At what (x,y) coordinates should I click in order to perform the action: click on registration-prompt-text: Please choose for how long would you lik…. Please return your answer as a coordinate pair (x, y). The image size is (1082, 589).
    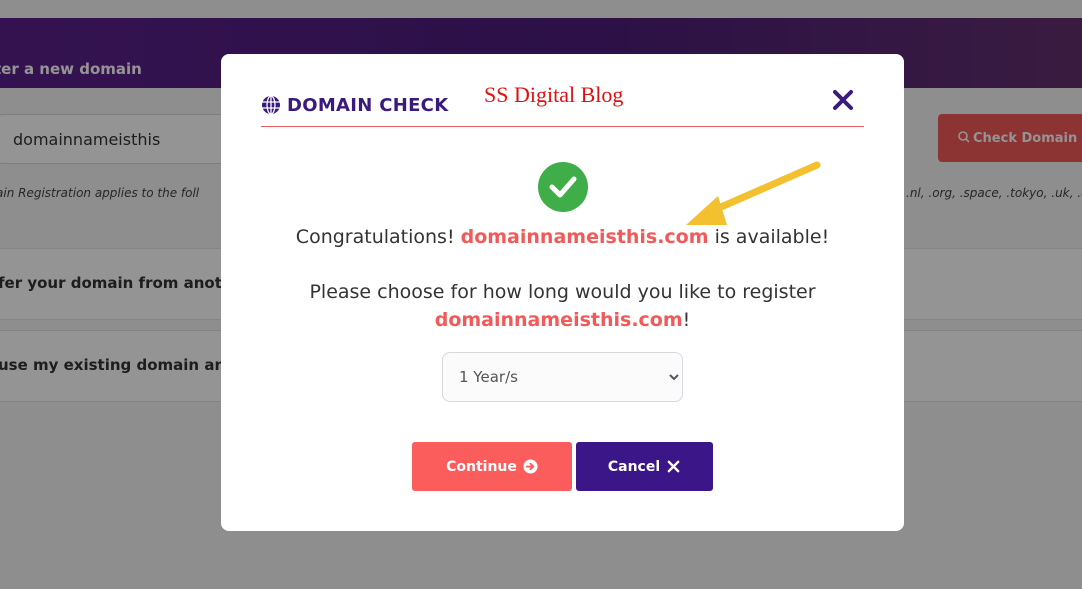
    Looking at the image, I should click on (562, 292).